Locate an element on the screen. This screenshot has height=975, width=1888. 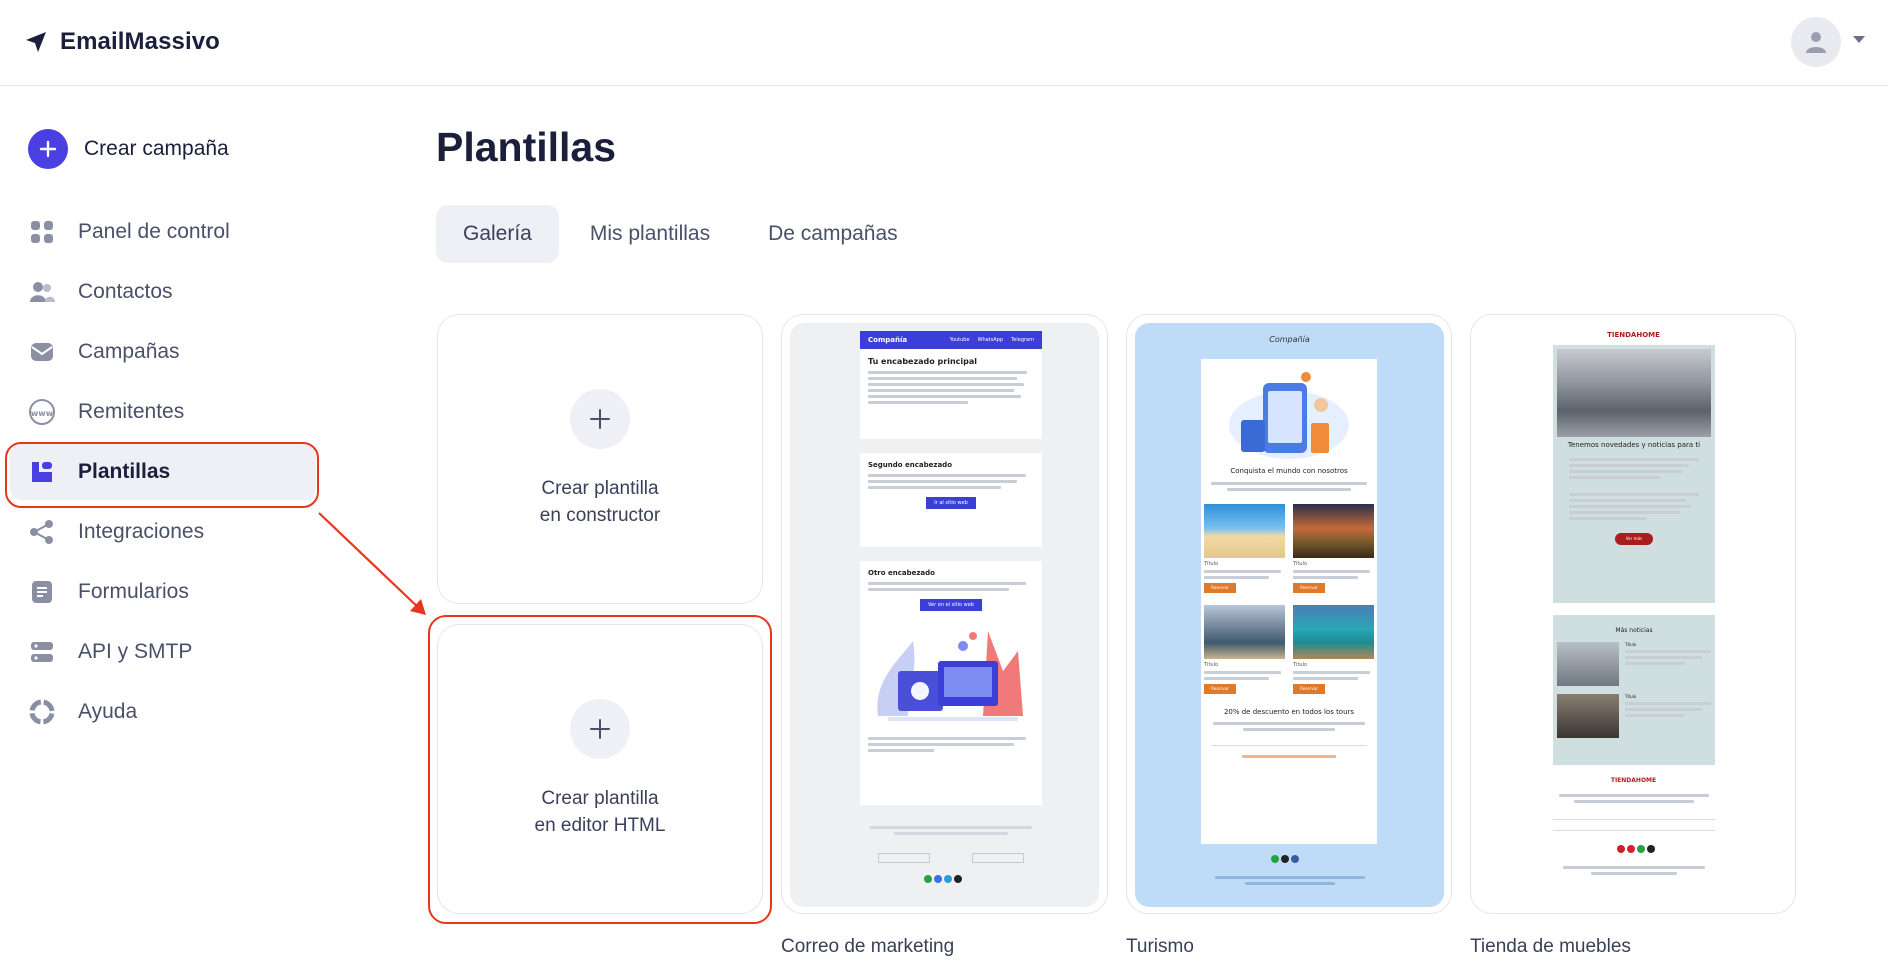
preview-heading: Tenemos novedades y noticias para ti is located at coordinates (1634, 445).